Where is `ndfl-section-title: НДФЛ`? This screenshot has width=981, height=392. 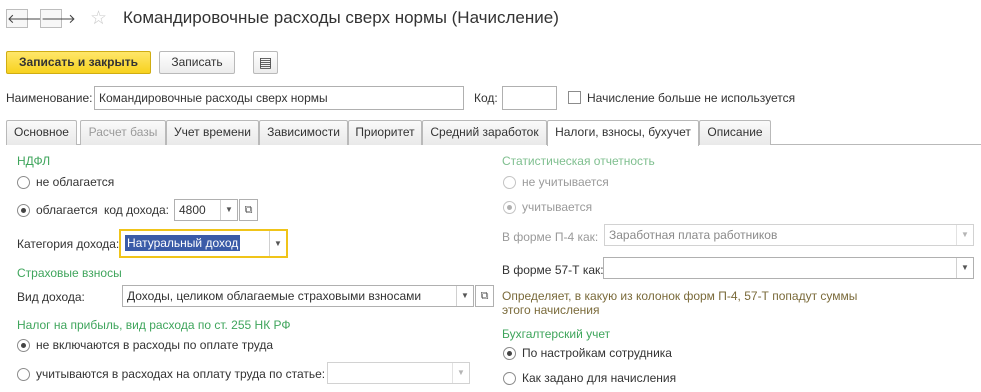
ndfl-section-title: НДФЛ is located at coordinates (34, 161).